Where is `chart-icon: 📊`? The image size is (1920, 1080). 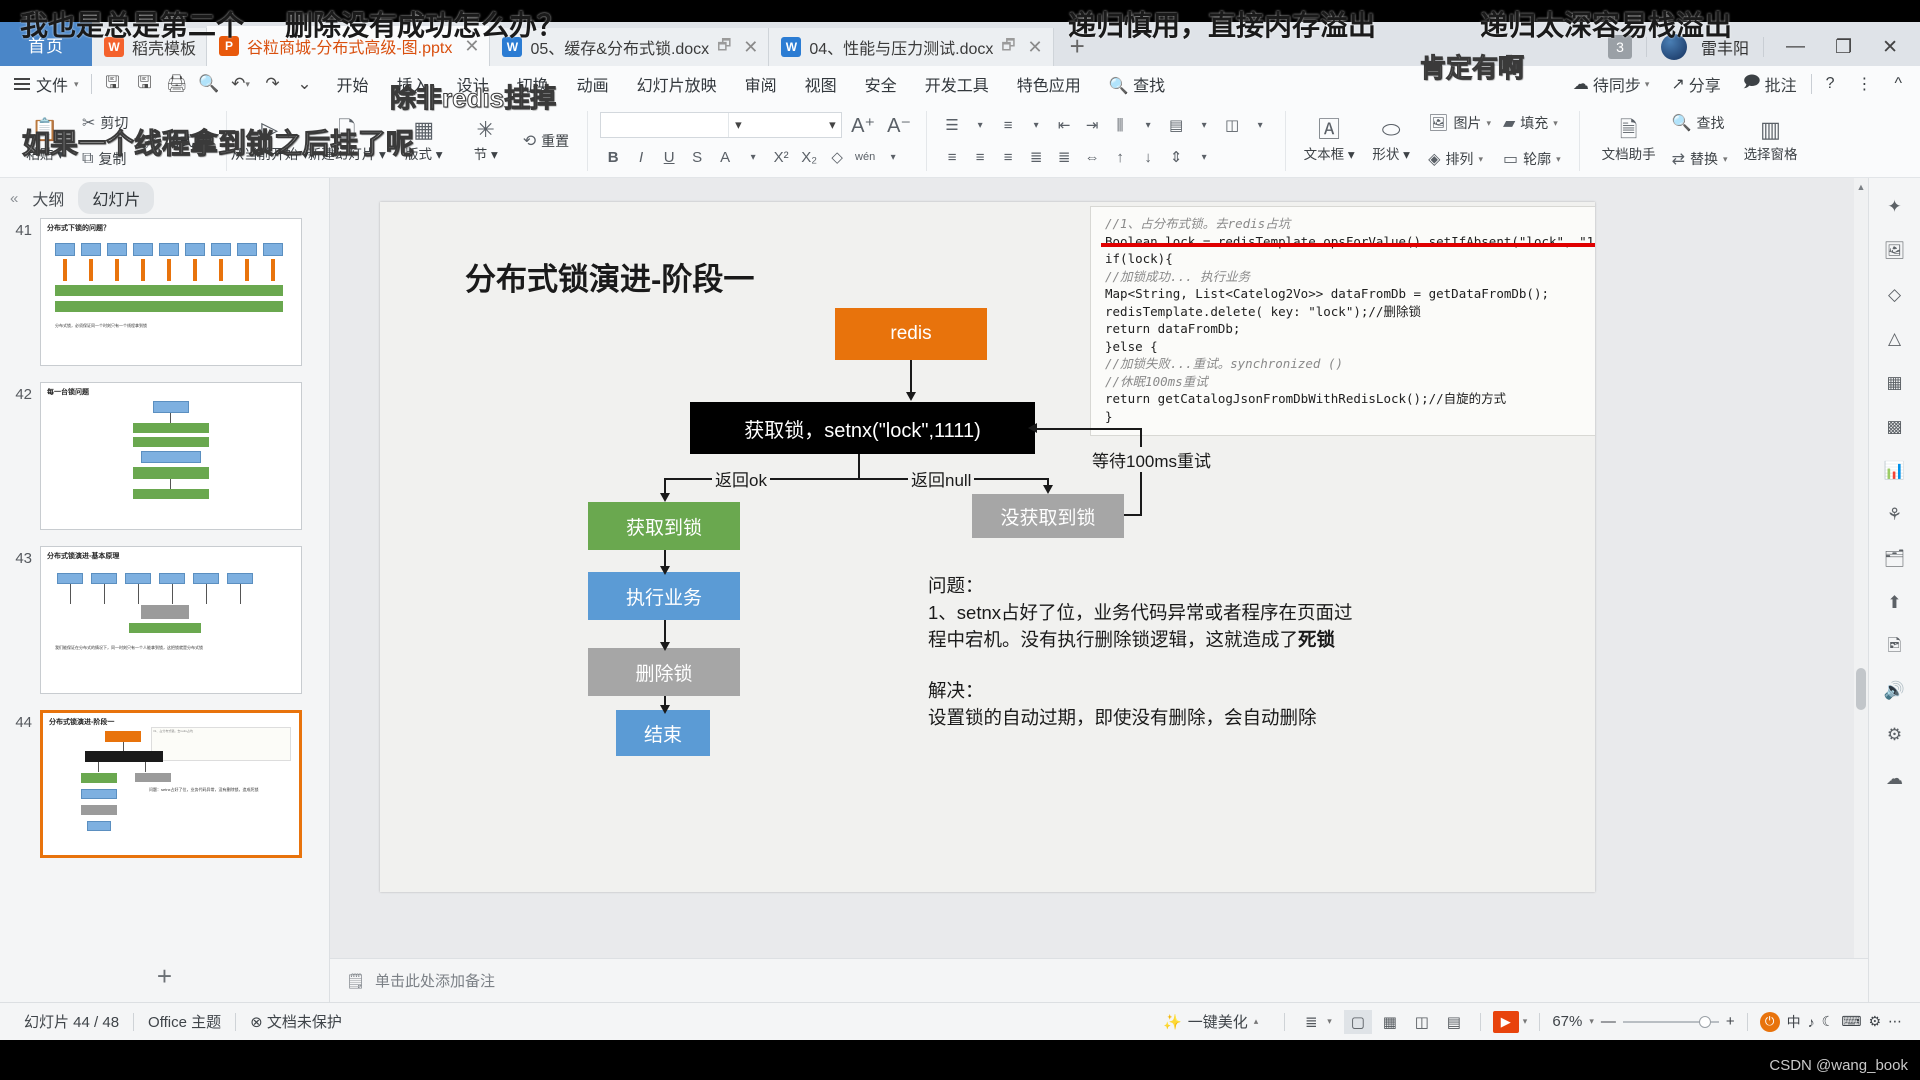 chart-icon: 📊 is located at coordinates (1895, 471).